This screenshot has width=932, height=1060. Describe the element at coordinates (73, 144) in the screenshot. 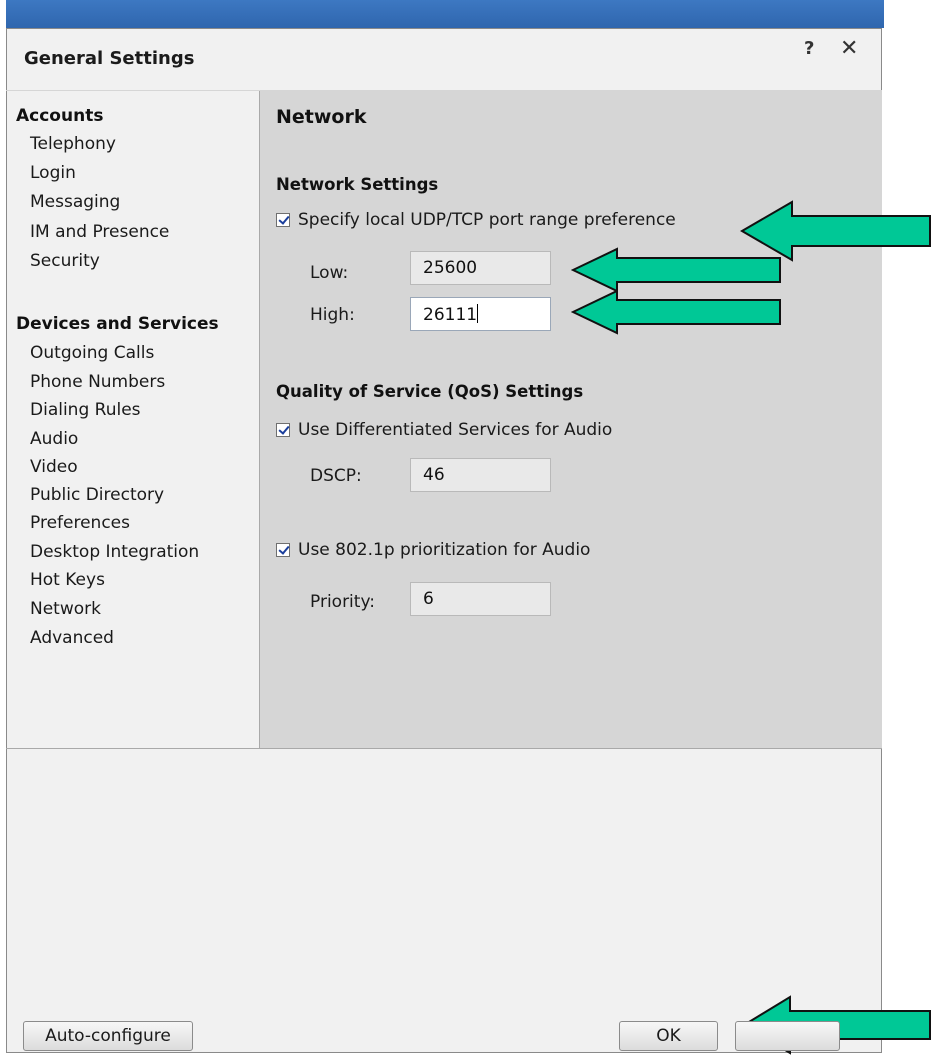

I see `sidebar-item-telephony: Telephony` at that location.